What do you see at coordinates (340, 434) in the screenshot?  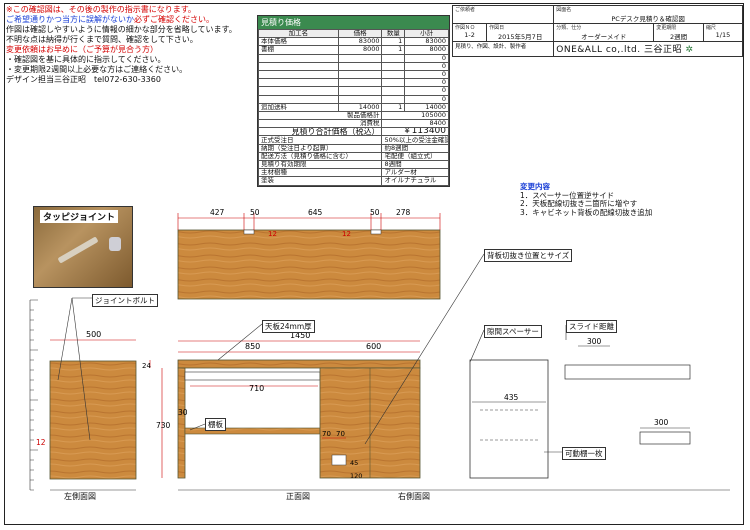 I see `dim-70b: 70` at bounding box center [340, 434].